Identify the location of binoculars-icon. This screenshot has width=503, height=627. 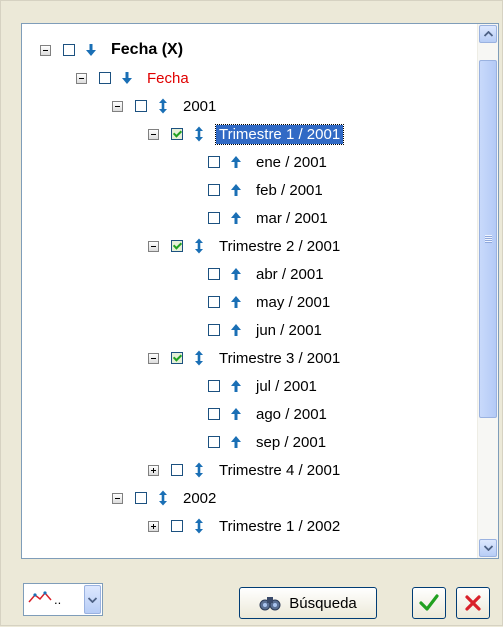
(270, 603).